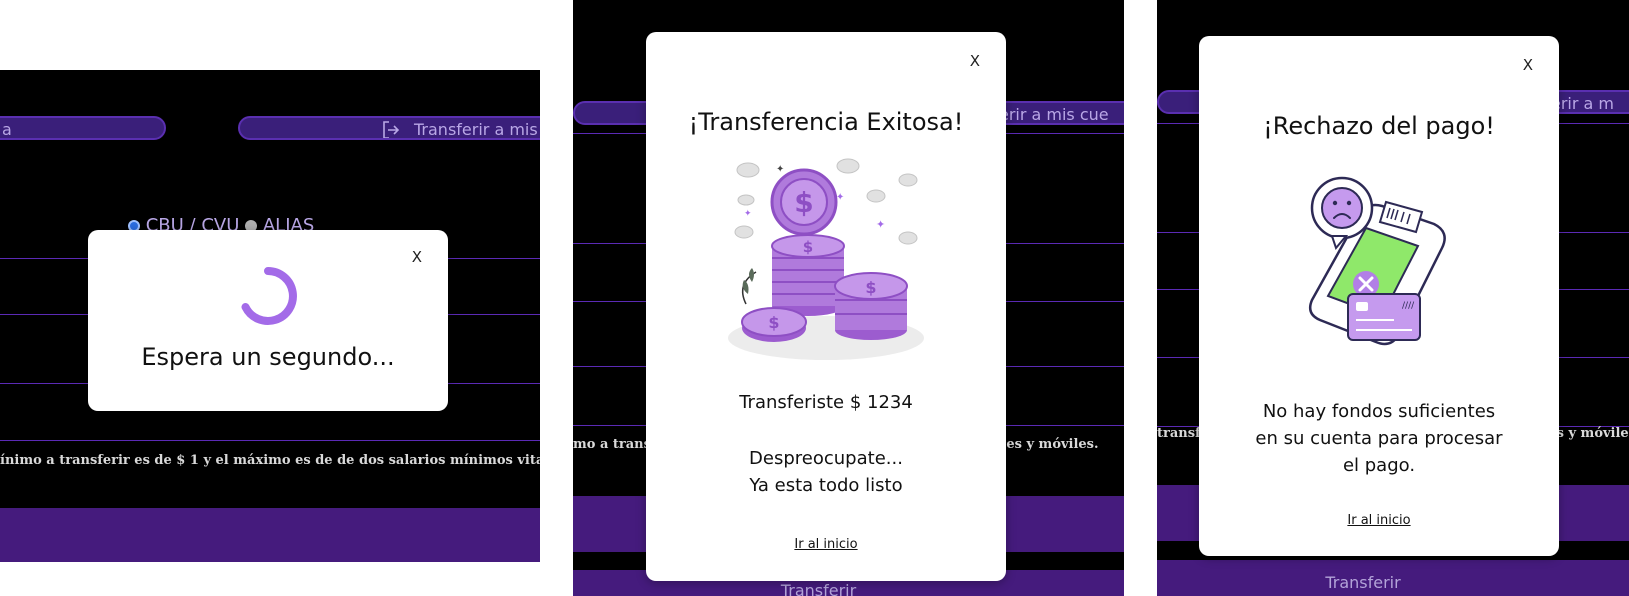 Image resolution: width=1629 pixels, height=596 pixels. Describe the element at coordinates (1377, 261) in the screenshot. I see `payment-rejected-illustration-icon: ////` at that location.